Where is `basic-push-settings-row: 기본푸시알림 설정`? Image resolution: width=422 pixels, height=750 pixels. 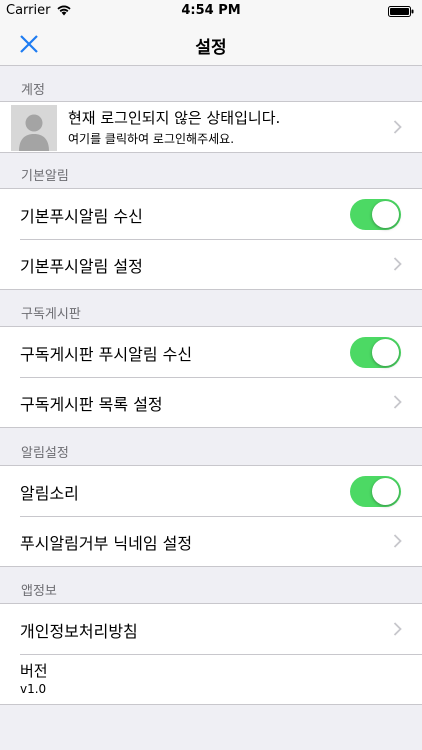 basic-push-settings-row: 기본푸시알림 설정 is located at coordinates (211, 264).